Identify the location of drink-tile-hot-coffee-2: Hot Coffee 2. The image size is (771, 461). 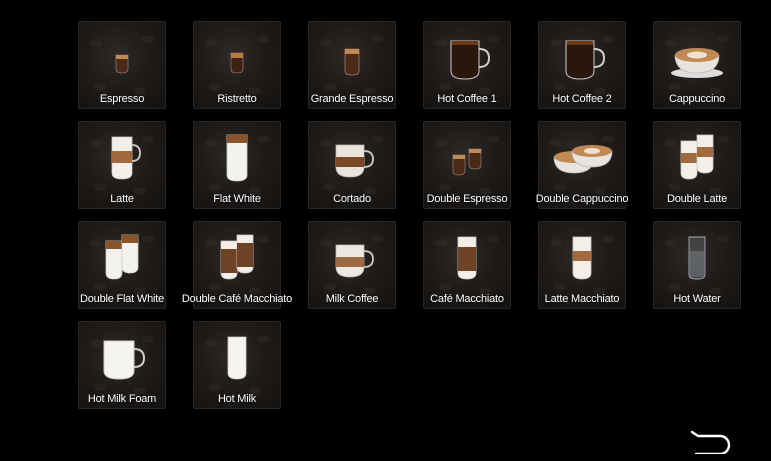
(582, 65).